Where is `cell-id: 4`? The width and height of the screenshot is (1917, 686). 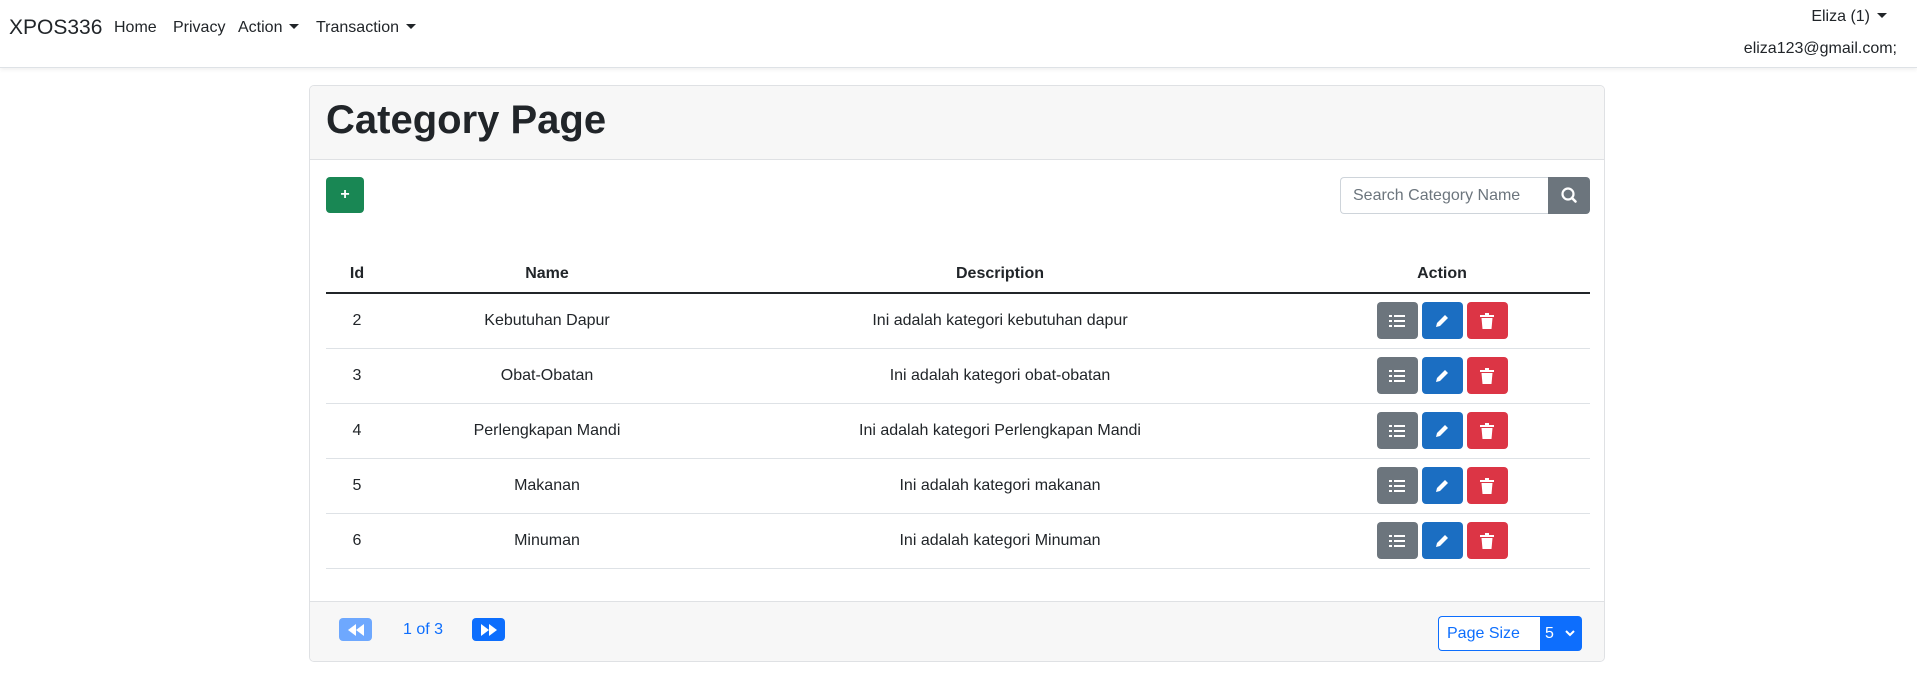 cell-id: 4 is located at coordinates (357, 431).